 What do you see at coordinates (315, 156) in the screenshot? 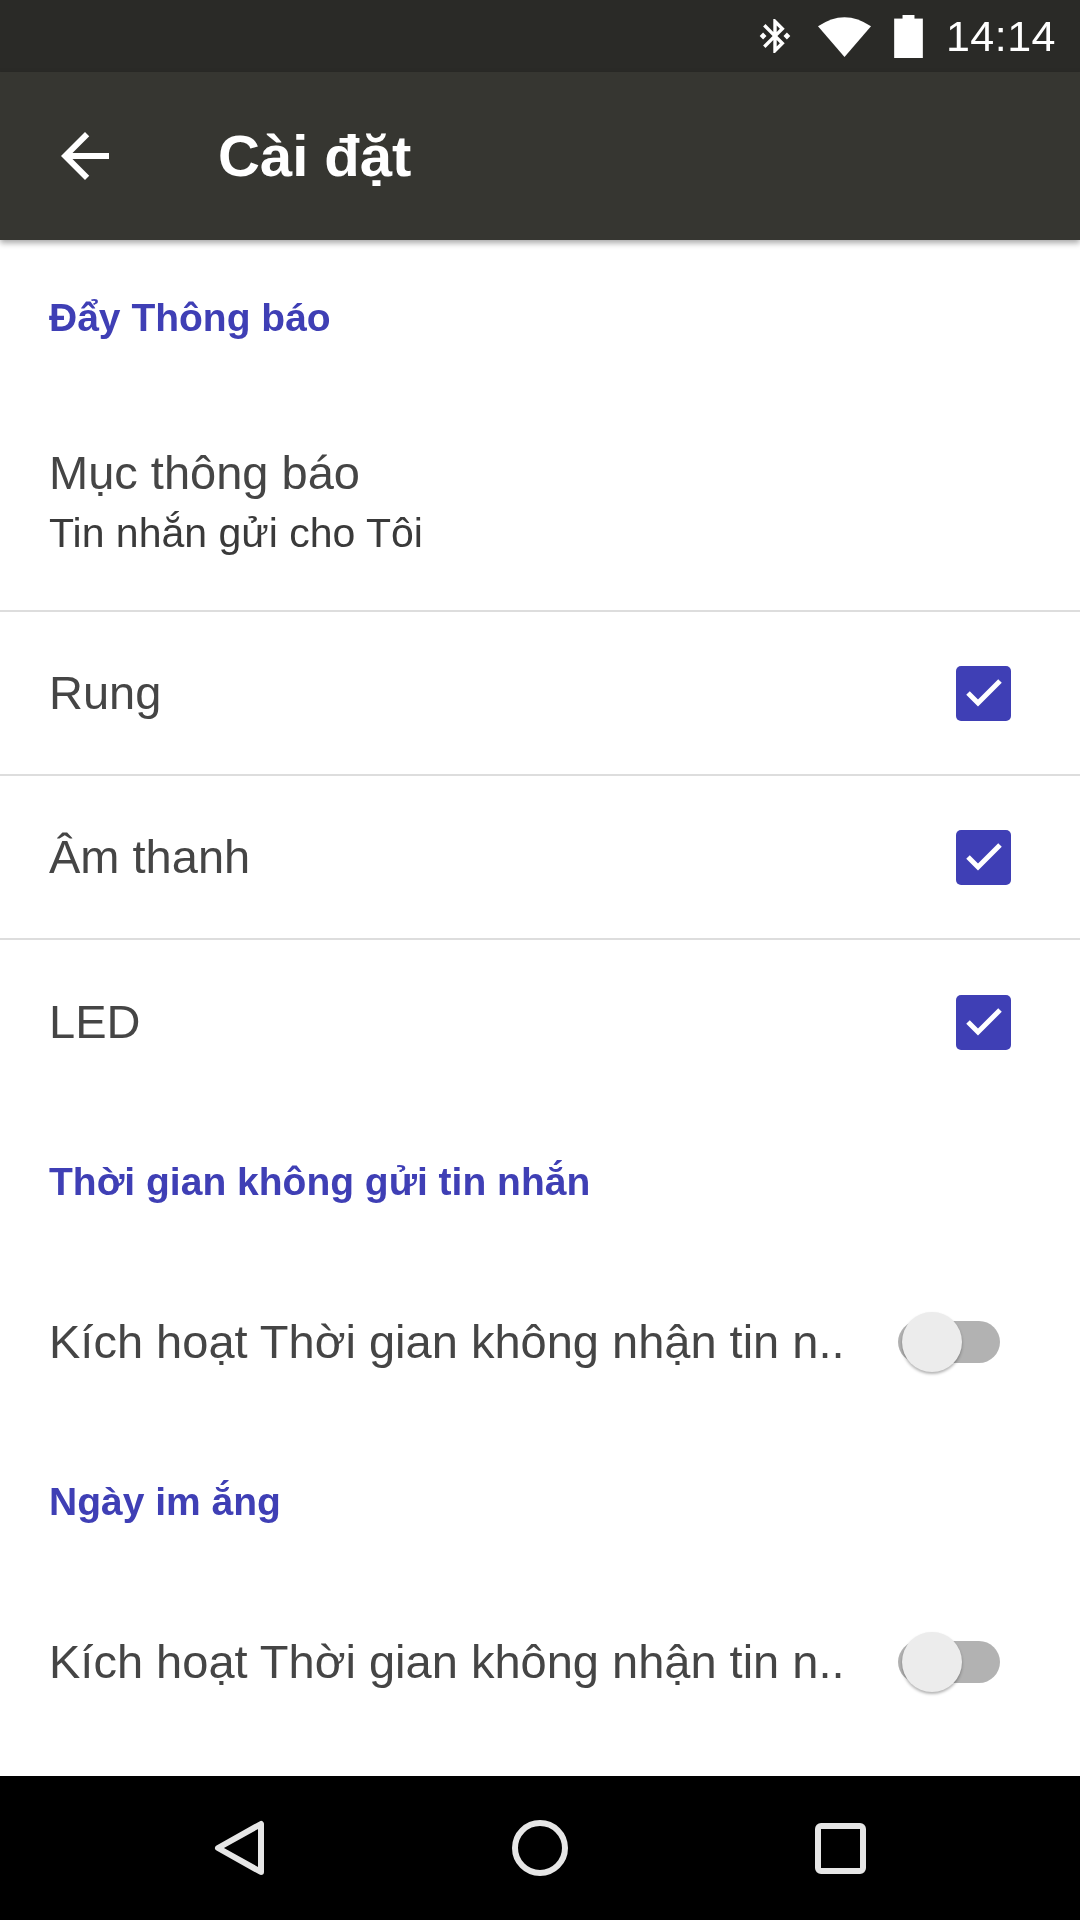
I see `screen-title: Cài đặt` at bounding box center [315, 156].